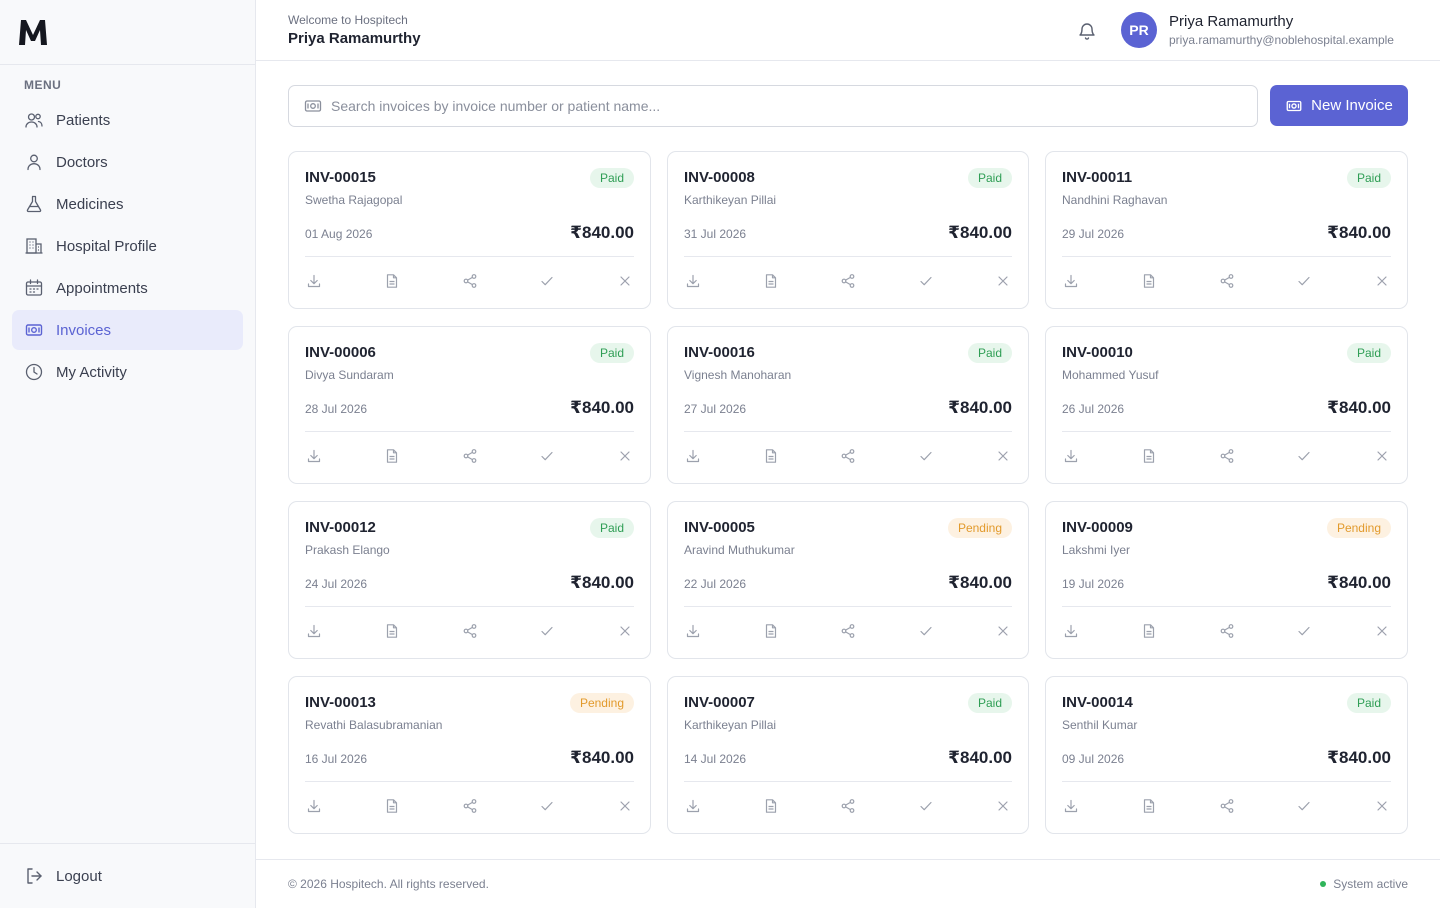 Image resolution: width=1440 pixels, height=908 pixels. I want to click on invoice-number: INV-00006, so click(340, 352).